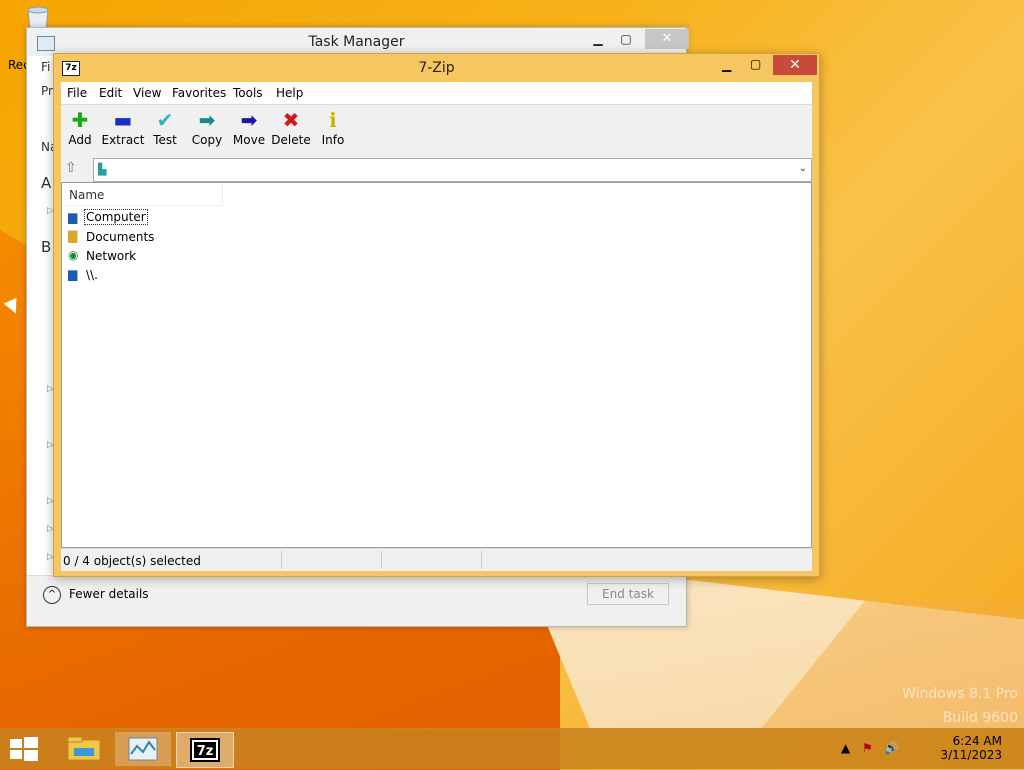 This screenshot has height=770, width=1024. I want to click on fewer-details-link: Fewer details, so click(109, 594).